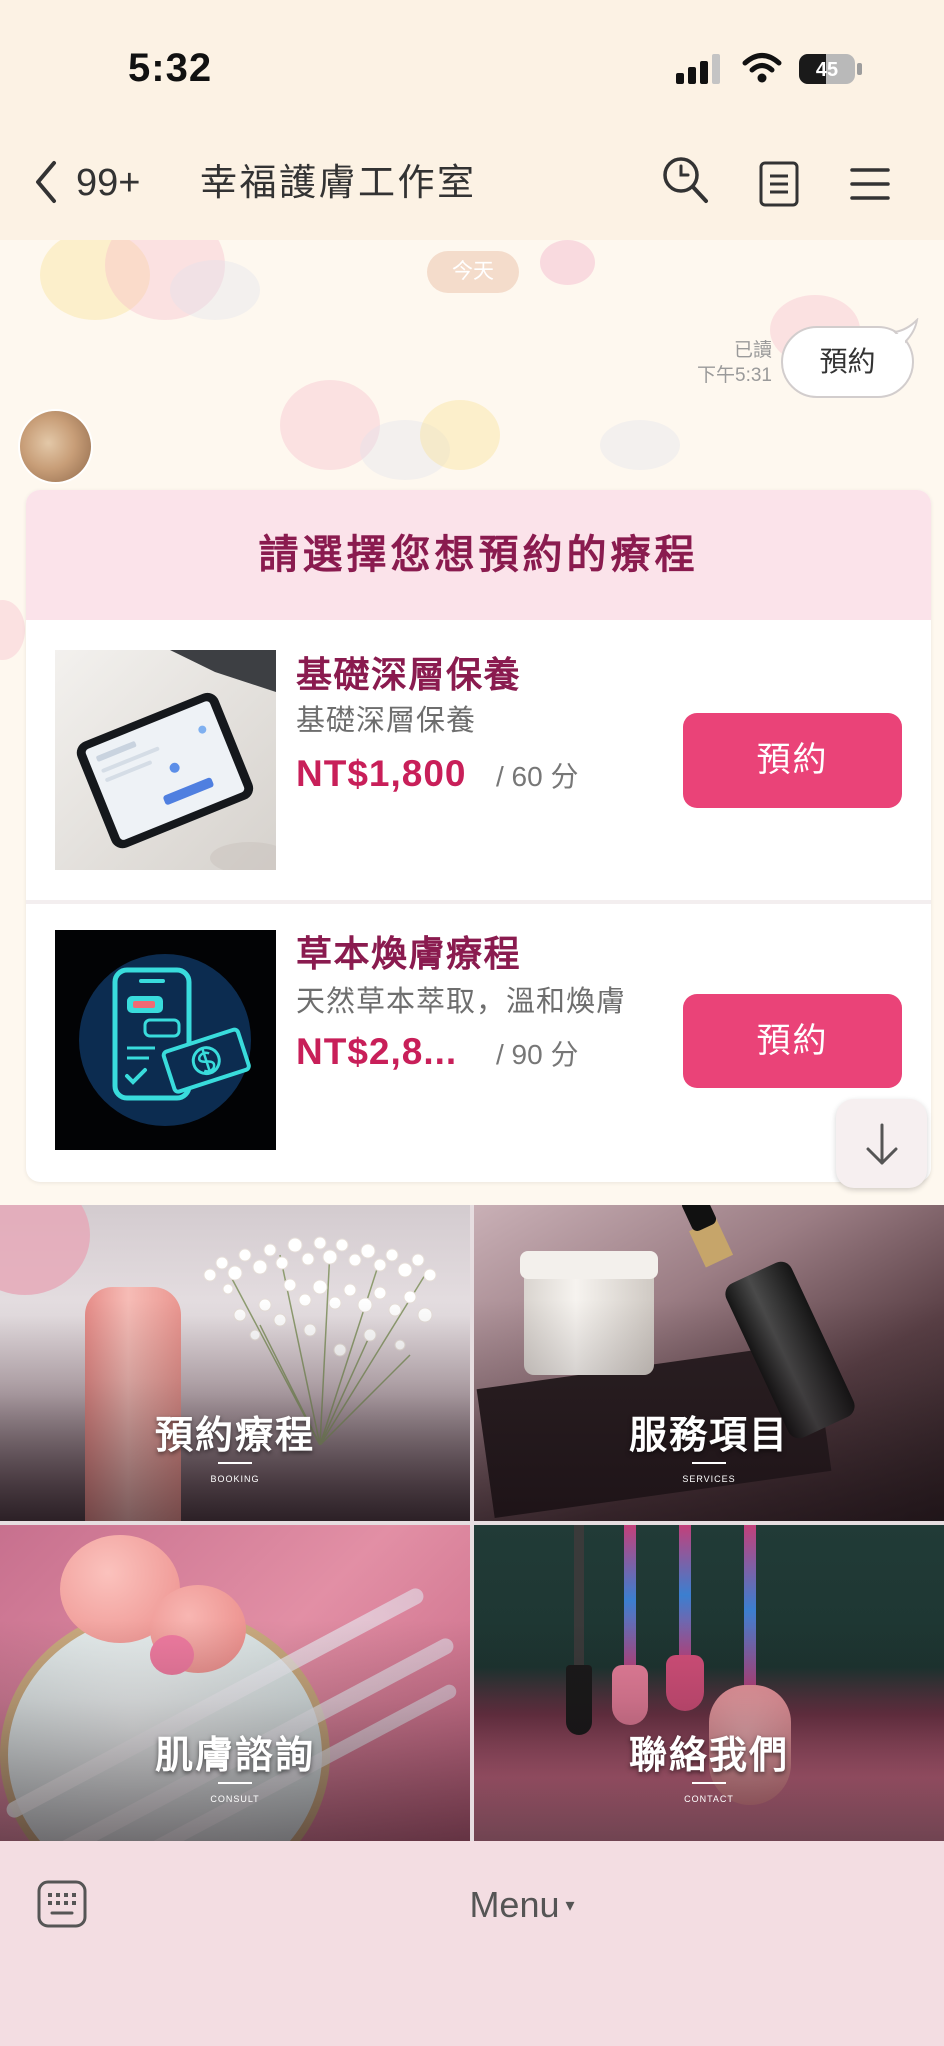 Image resolution: width=944 pixels, height=2046 pixels. Describe the element at coordinates (514, 1904) in the screenshot. I see `menu-label: Menu` at that location.